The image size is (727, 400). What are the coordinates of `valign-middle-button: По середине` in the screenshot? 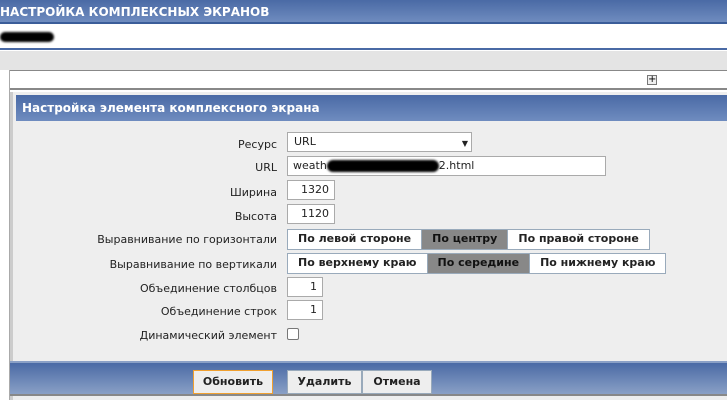 It's located at (479, 263).